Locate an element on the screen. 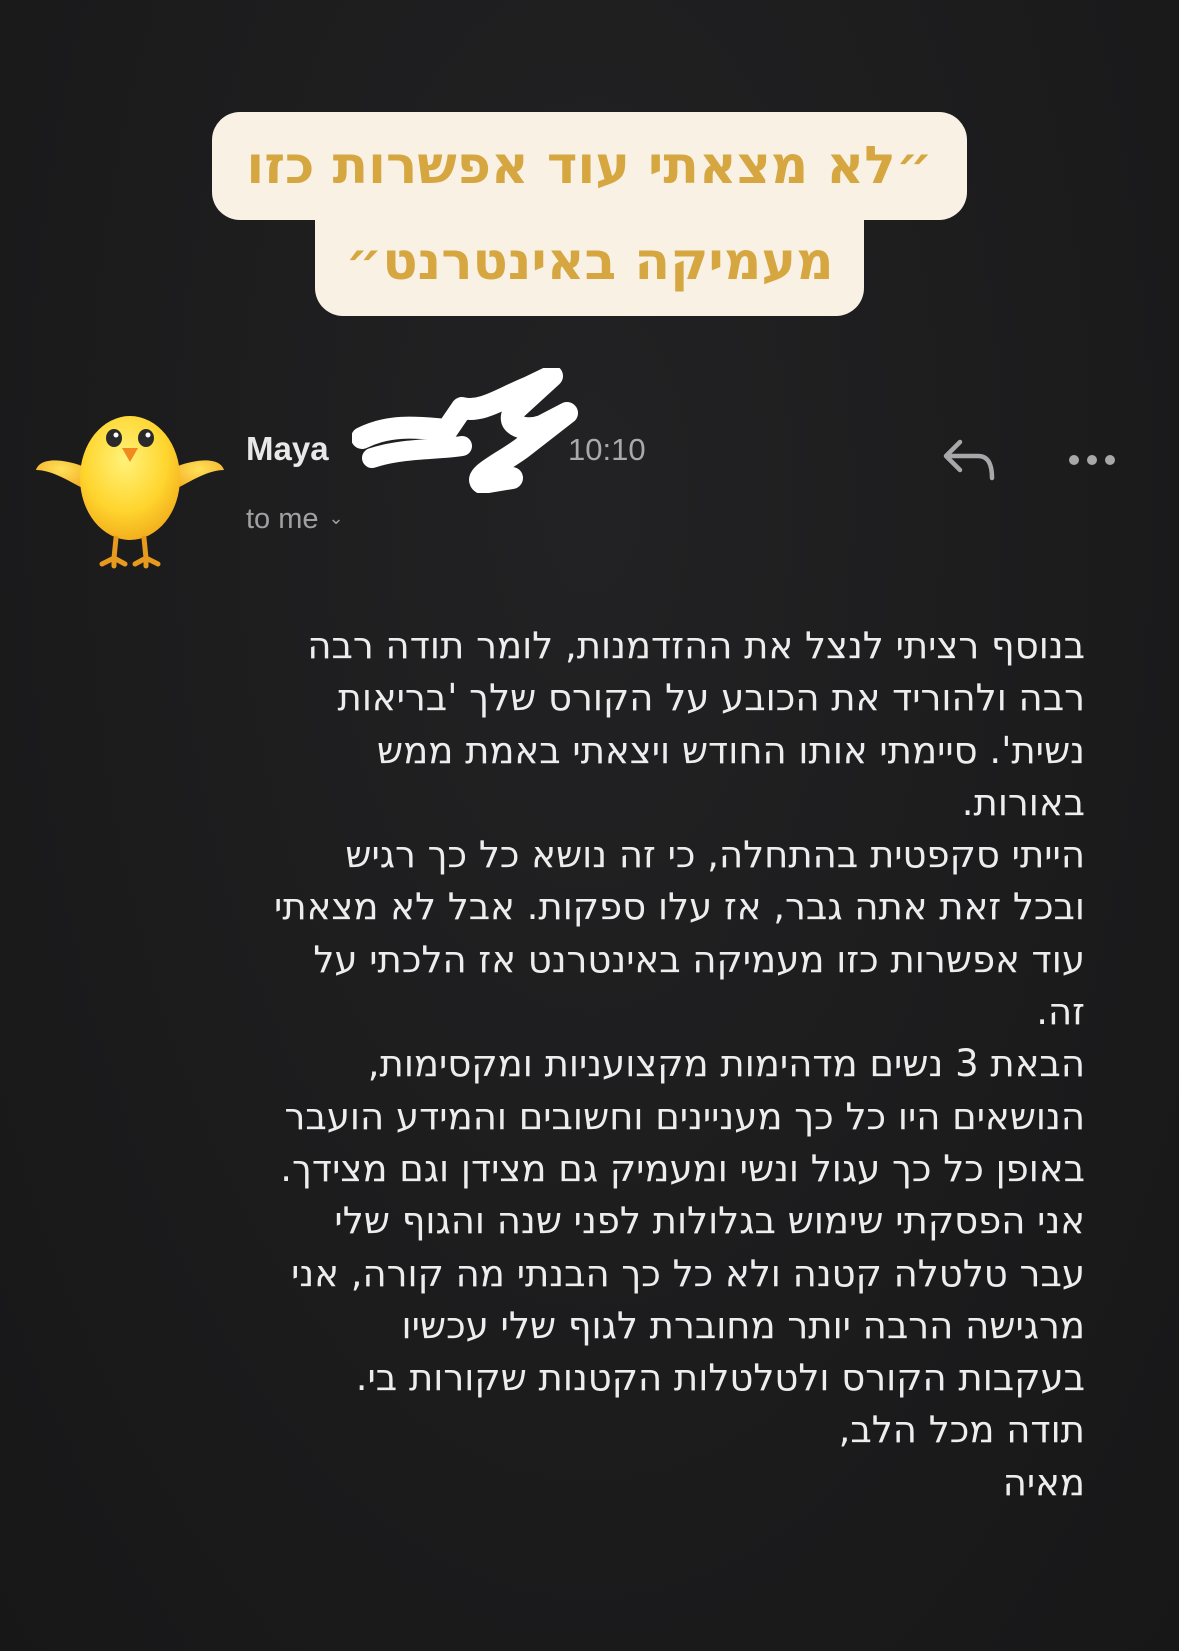 The height and width of the screenshot is (1651, 1179). email-timestamp: 10:10 is located at coordinates (607, 449).